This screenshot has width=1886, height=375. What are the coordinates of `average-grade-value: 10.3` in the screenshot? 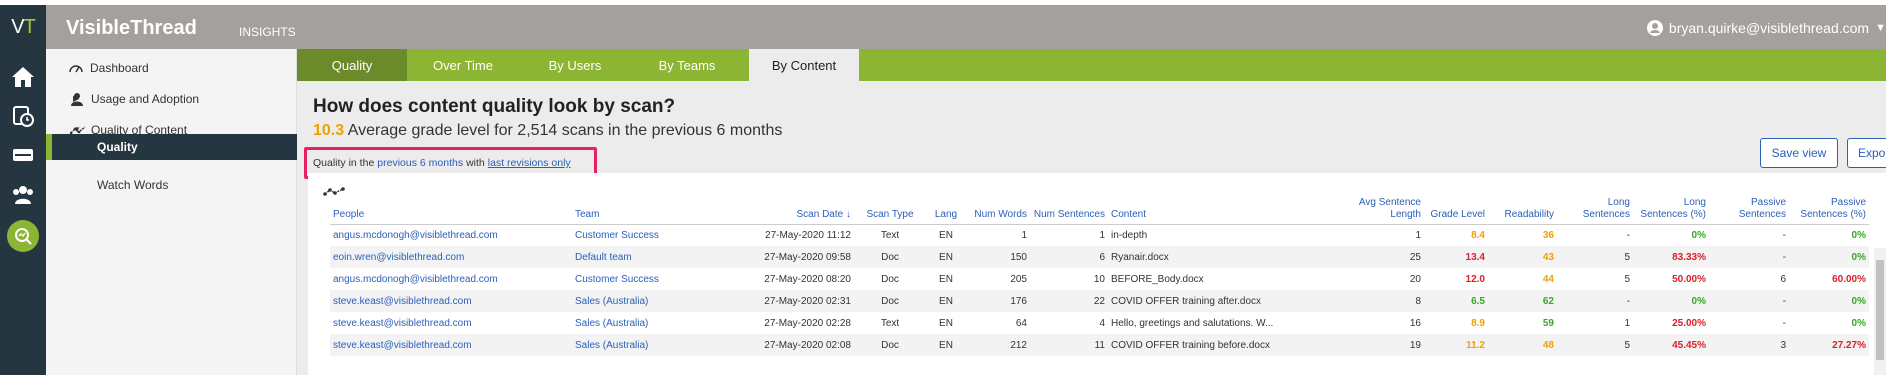 It's located at (329, 130).